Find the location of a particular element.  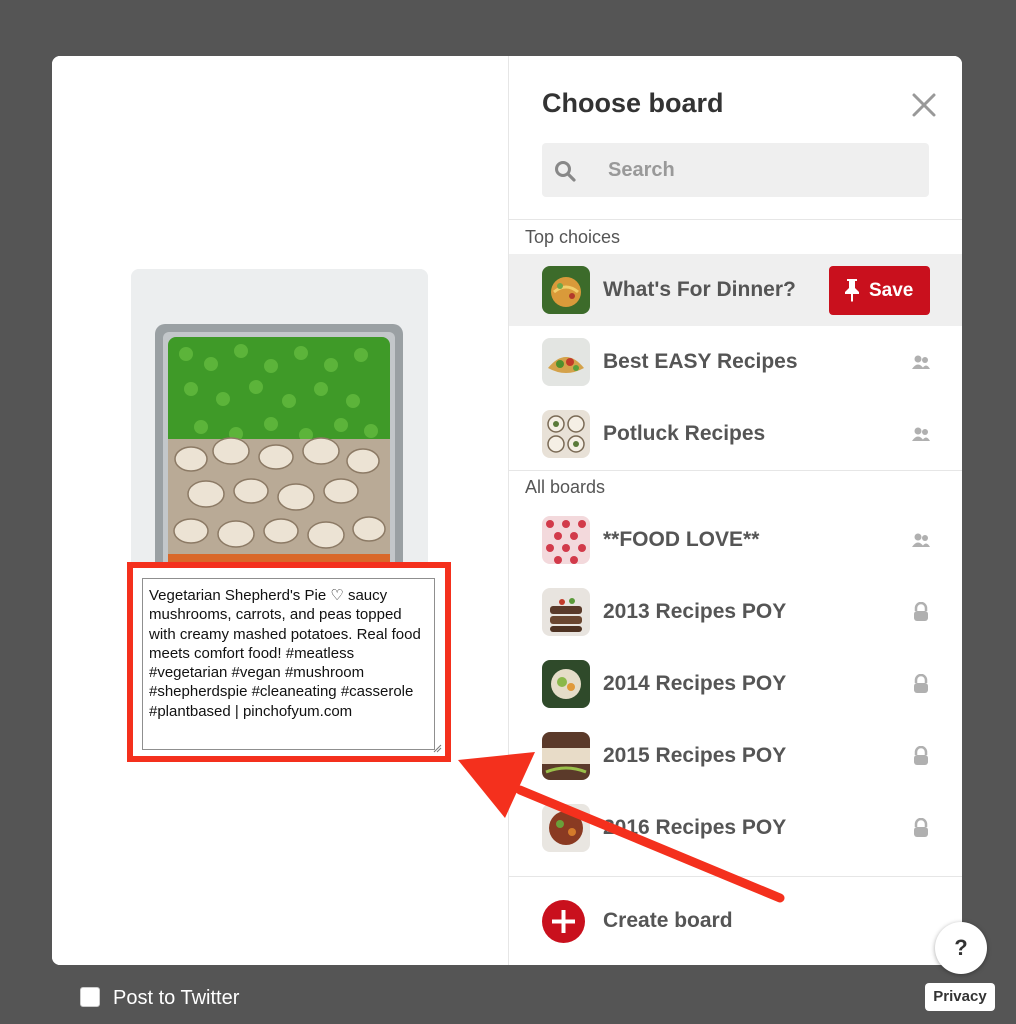

create-board-label: Create board is located at coordinates (668, 920).